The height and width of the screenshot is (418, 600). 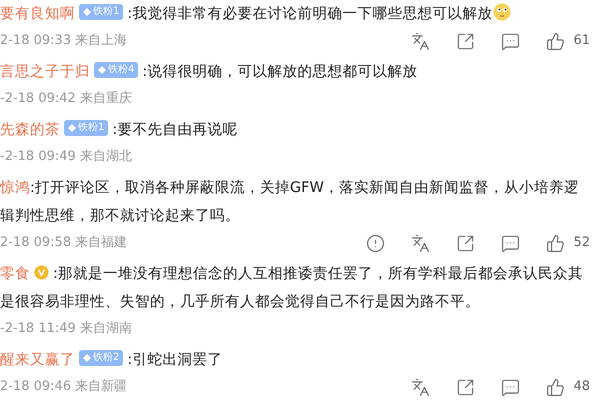 What do you see at coordinates (37, 14) in the screenshot?
I see `username: 要有良知啊` at bounding box center [37, 14].